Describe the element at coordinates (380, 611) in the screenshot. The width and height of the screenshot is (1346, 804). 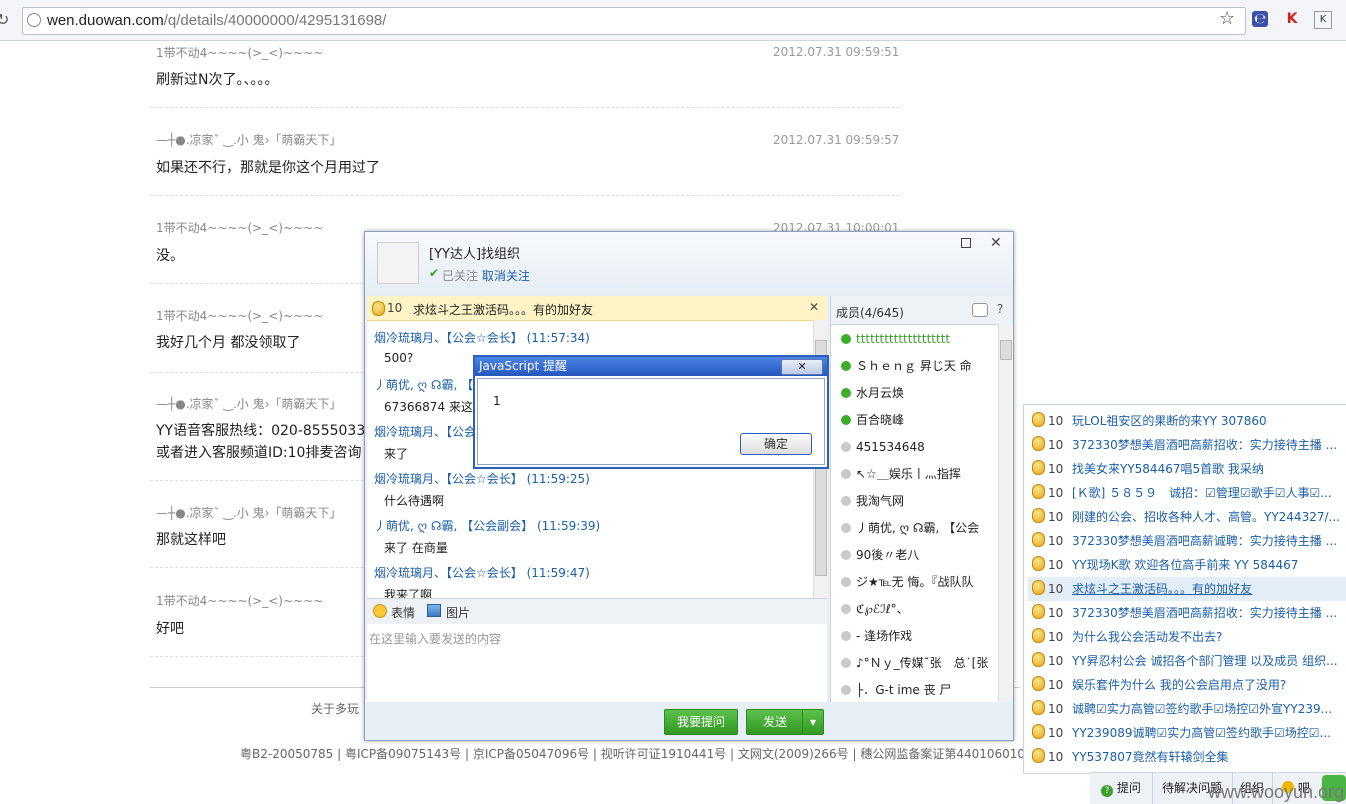
I see `emoji-icon` at that location.